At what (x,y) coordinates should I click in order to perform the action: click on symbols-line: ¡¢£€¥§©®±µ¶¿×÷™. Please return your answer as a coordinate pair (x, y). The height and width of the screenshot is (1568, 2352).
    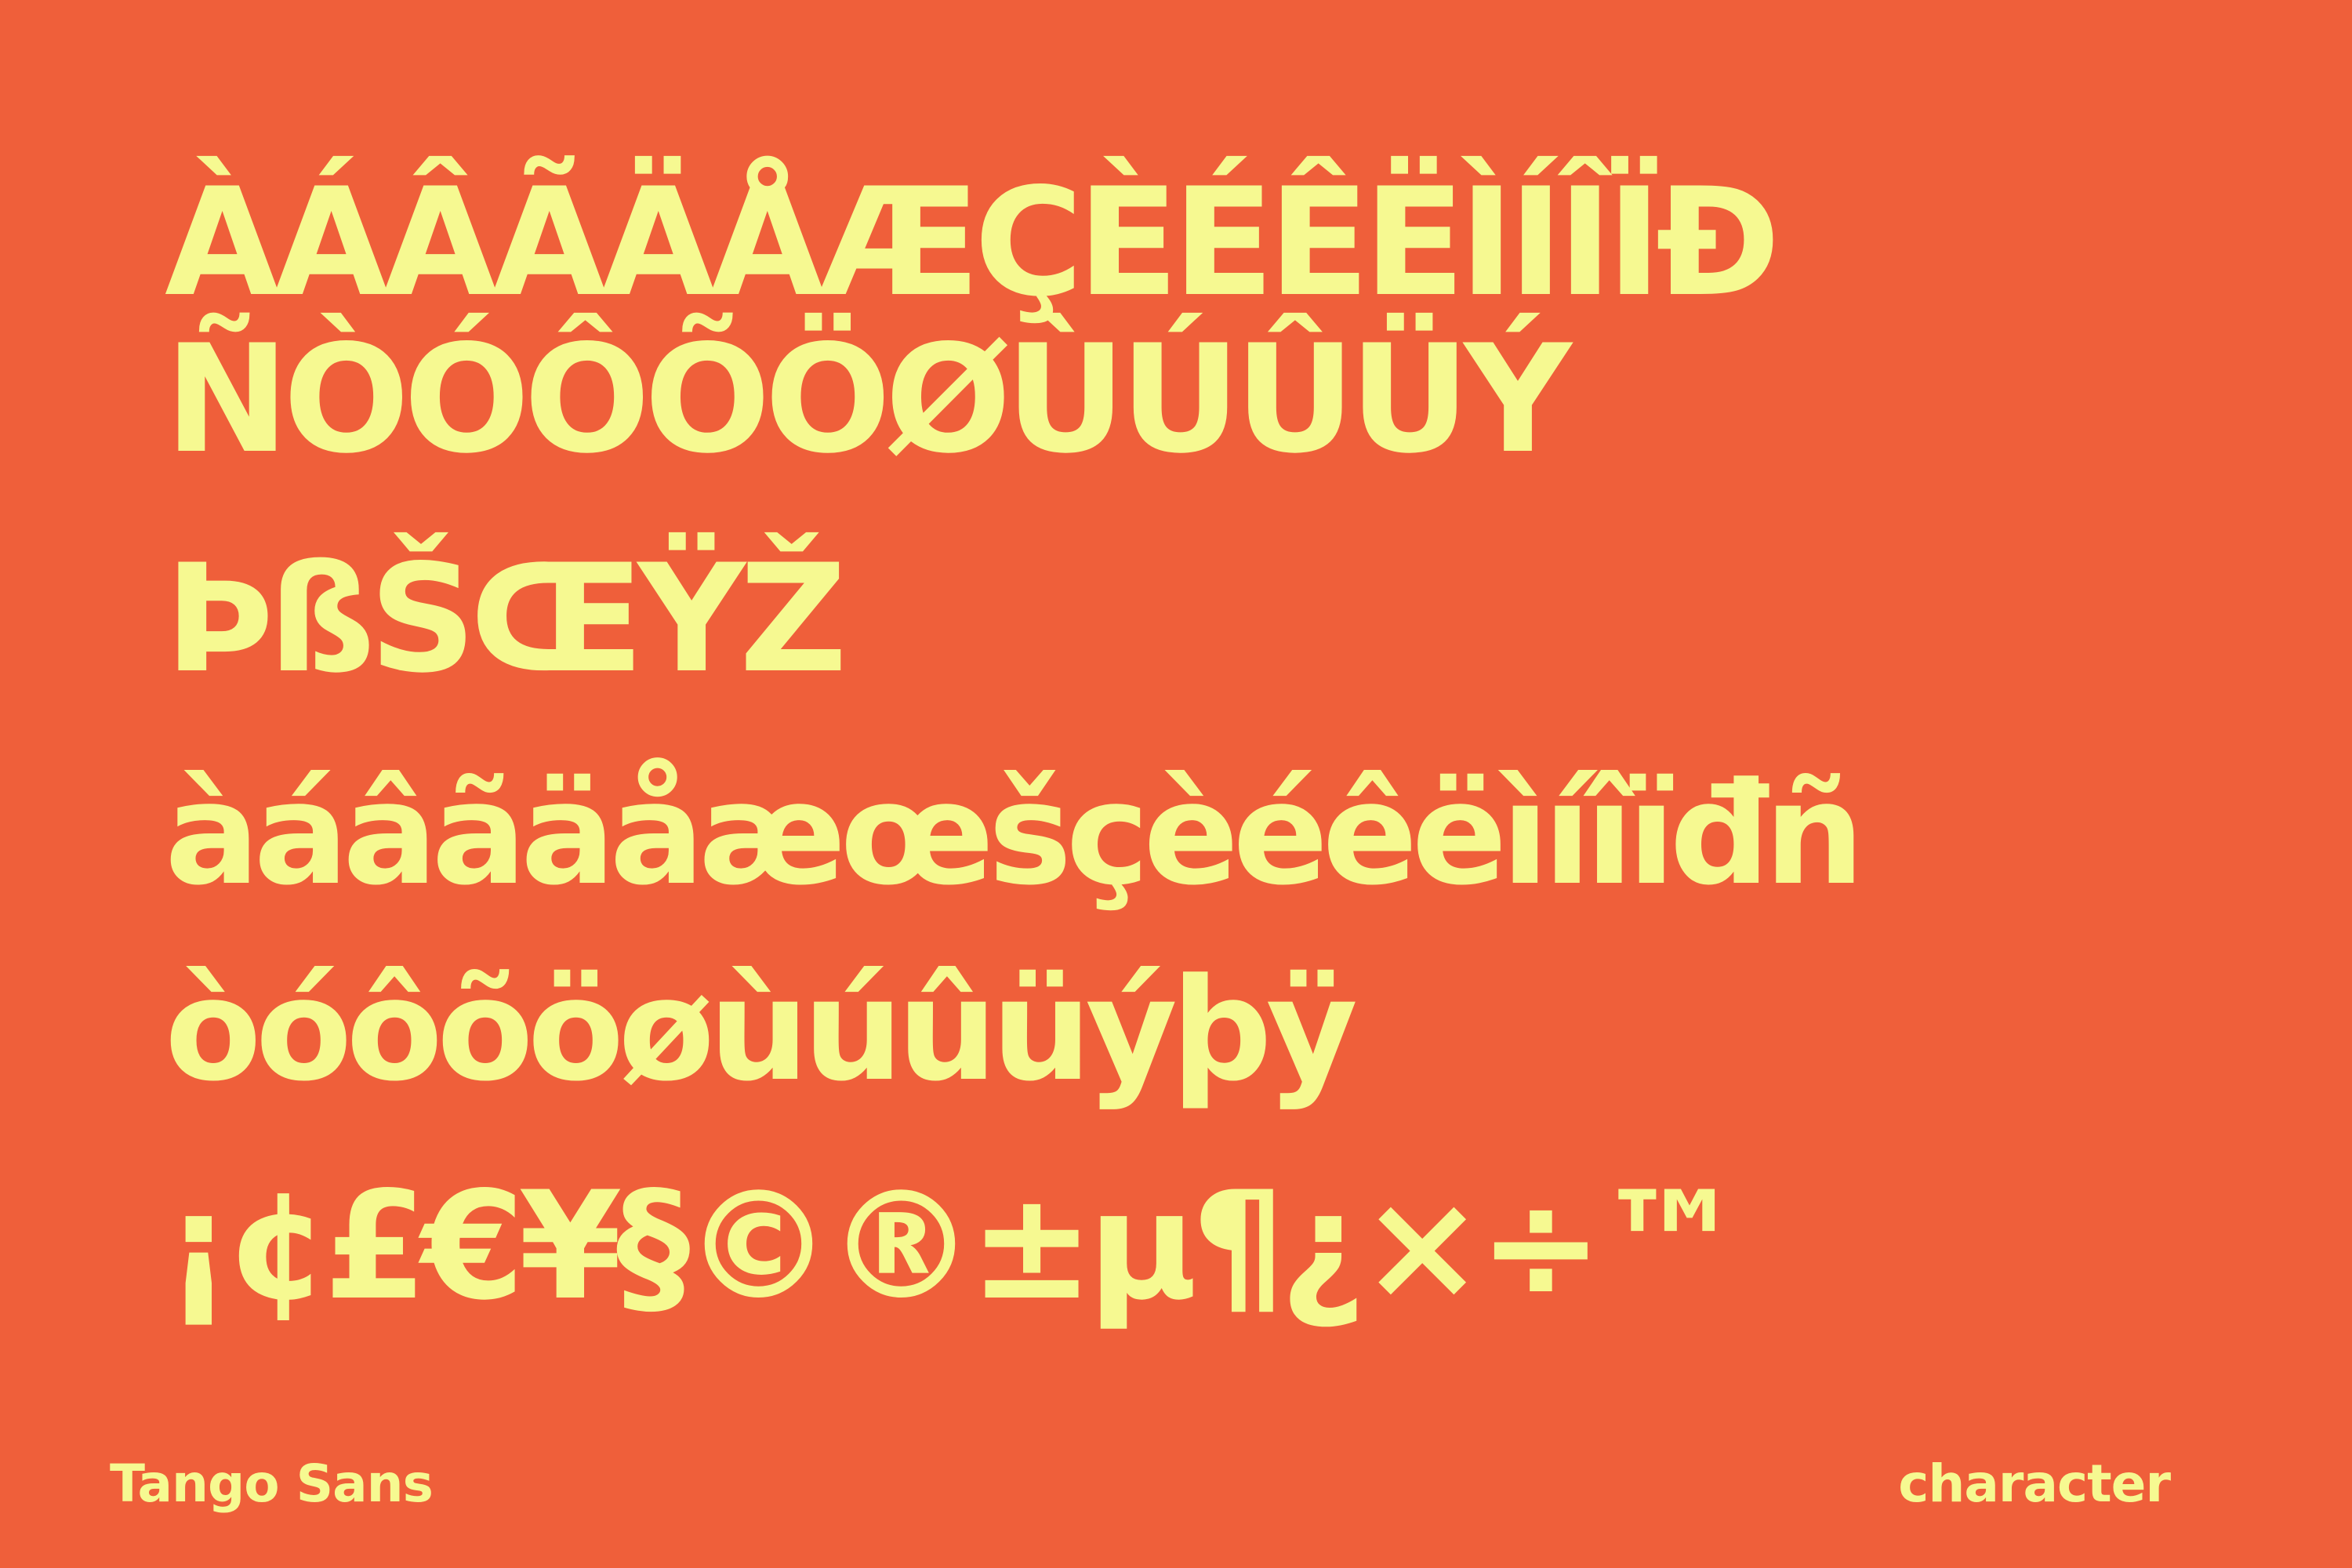
    Looking at the image, I should click on (955, 1246).